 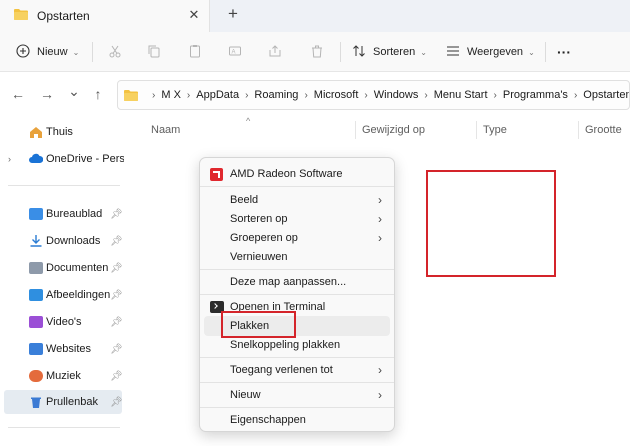 What do you see at coordinates (248, 121) in the screenshot?
I see `sort-indicator-icon: ^` at bounding box center [248, 121].